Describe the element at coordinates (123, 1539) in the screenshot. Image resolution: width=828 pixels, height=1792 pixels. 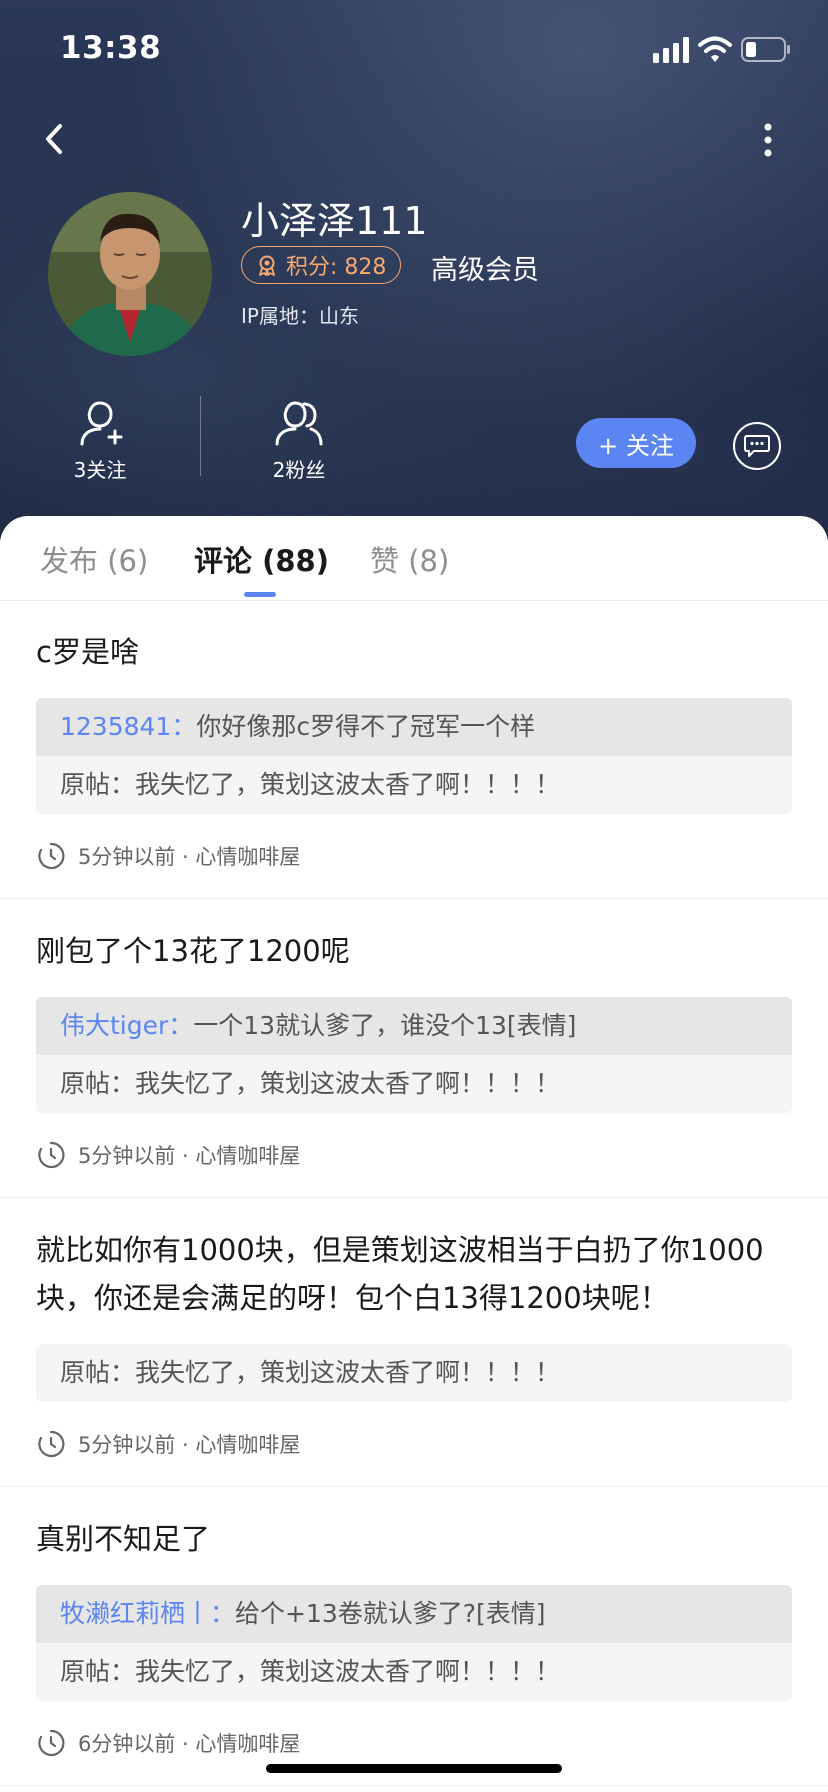
I see `comment-text: 真别不知足了` at that location.